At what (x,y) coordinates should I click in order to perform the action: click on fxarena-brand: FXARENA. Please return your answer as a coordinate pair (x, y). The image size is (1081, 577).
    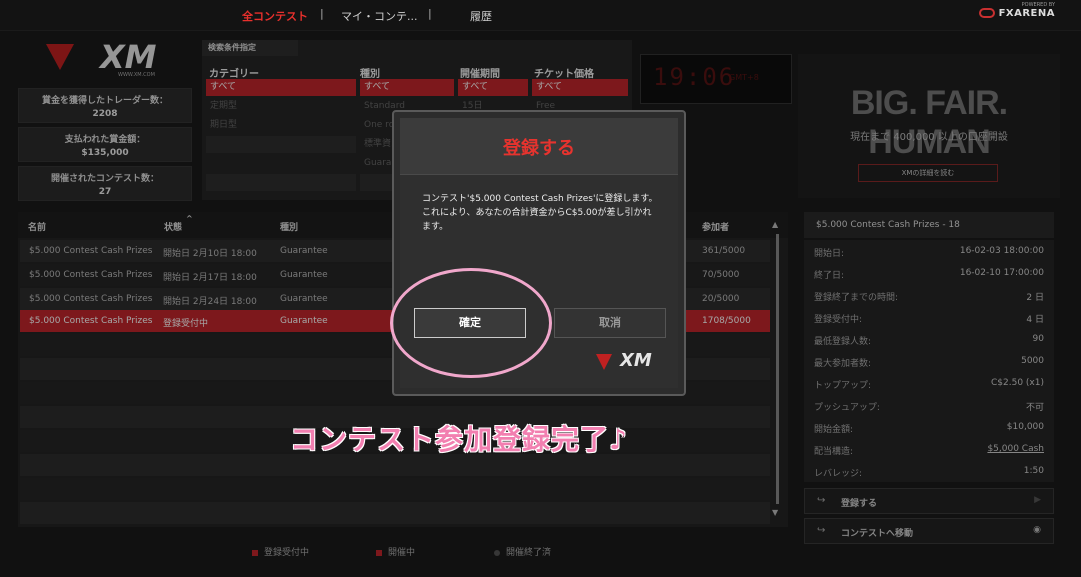
    Looking at the image, I should click on (1026, 13).